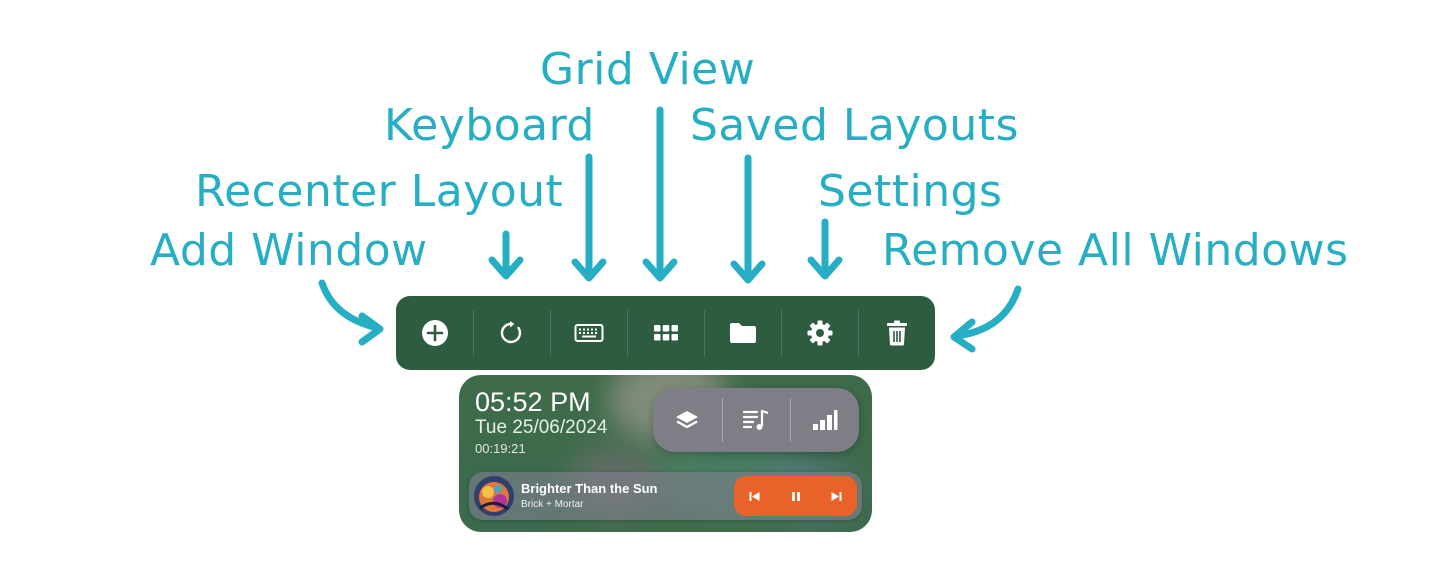 The width and height of the screenshot is (1454, 582). I want to click on next-button, so click(836, 496).